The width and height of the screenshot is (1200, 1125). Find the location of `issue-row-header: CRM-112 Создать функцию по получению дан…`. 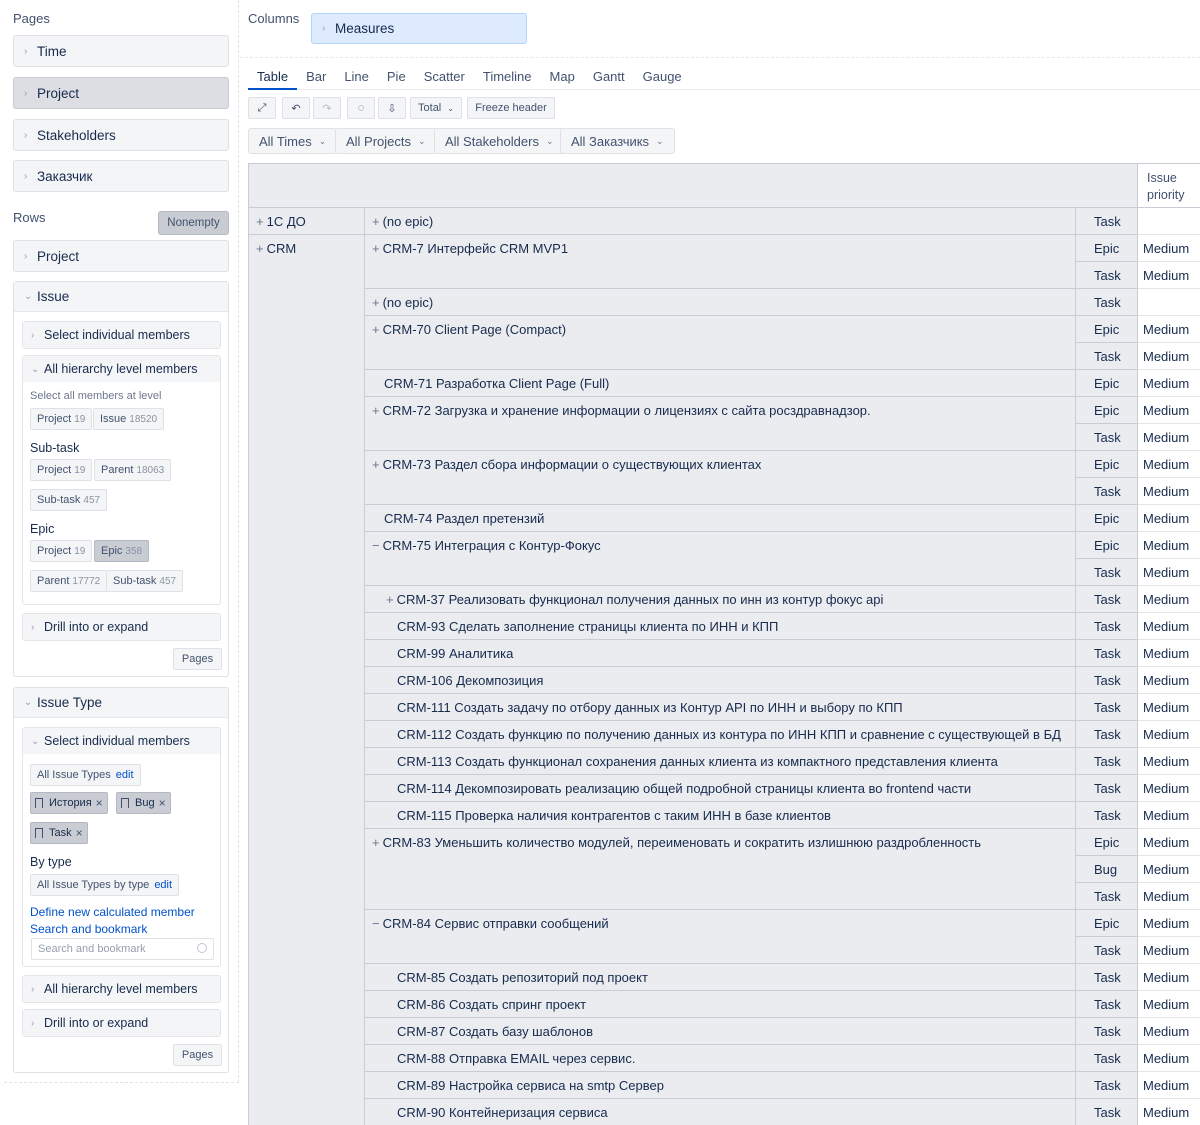

issue-row-header: CRM-112 Создать функцию по получению дан… is located at coordinates (720, 734).